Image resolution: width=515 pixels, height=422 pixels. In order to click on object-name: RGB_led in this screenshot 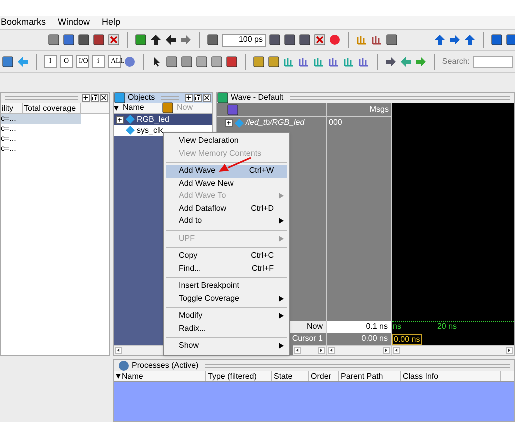, I will do `click(153, 120)`.